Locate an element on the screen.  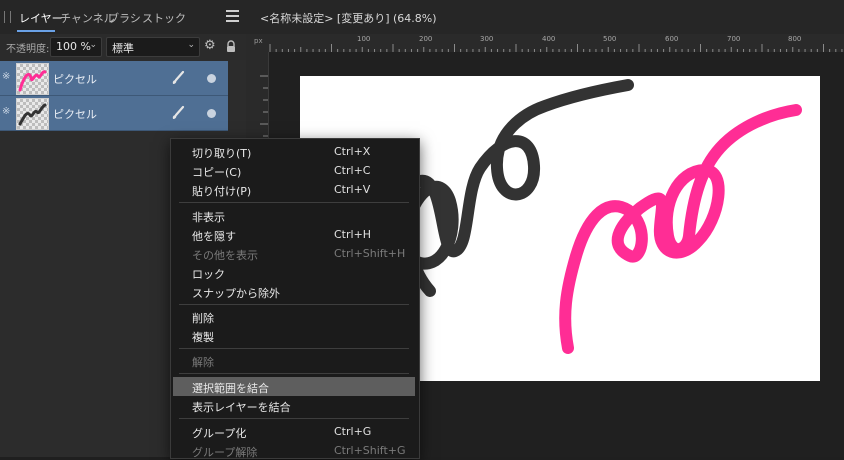
tab-layers: レイヤー is located at coordinates (41, 18).